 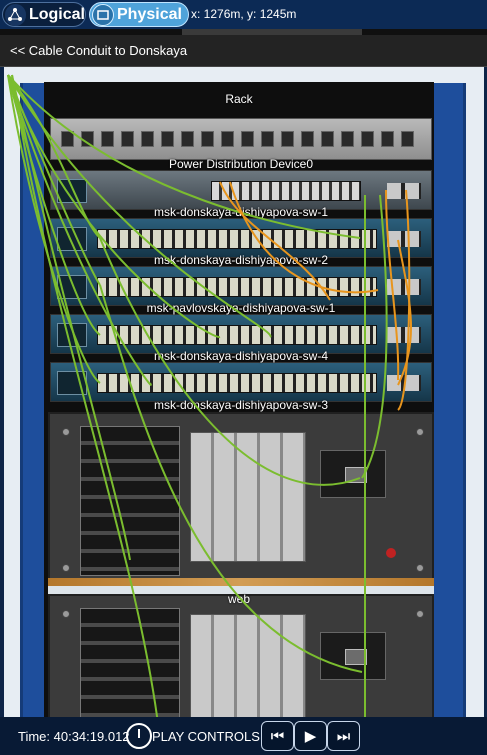 I want to click on back-button: ⏮, so click(x=277, y=736).